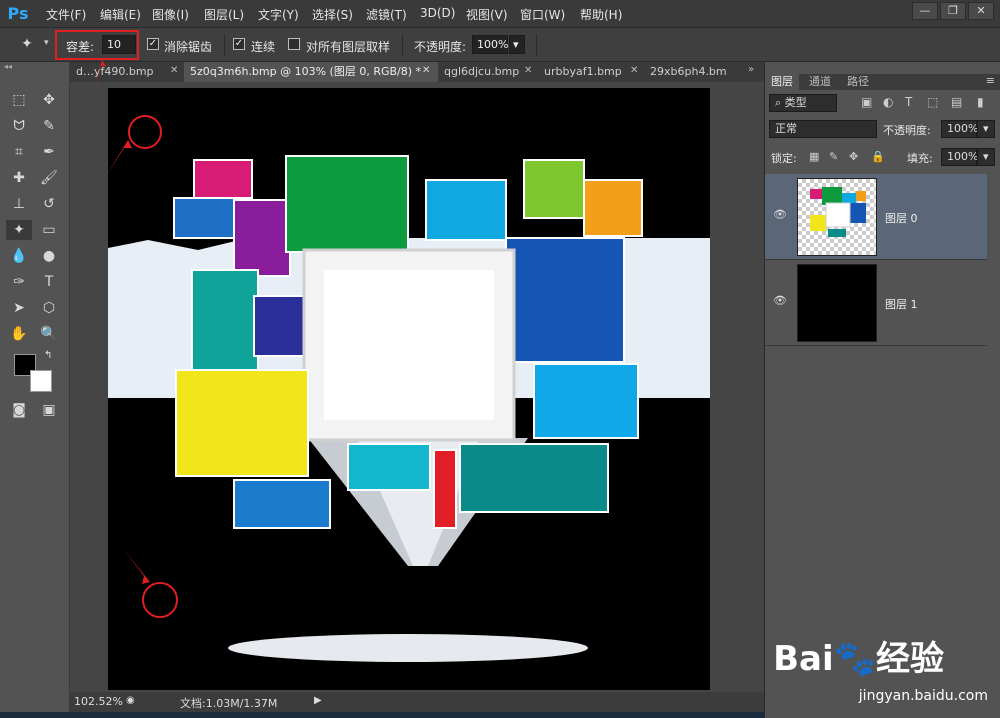  What do you see at coordinates (318, 700) in the screenshot?
I see `status-menu-arrow-icon: ▶` at bounding box center [318, 700].